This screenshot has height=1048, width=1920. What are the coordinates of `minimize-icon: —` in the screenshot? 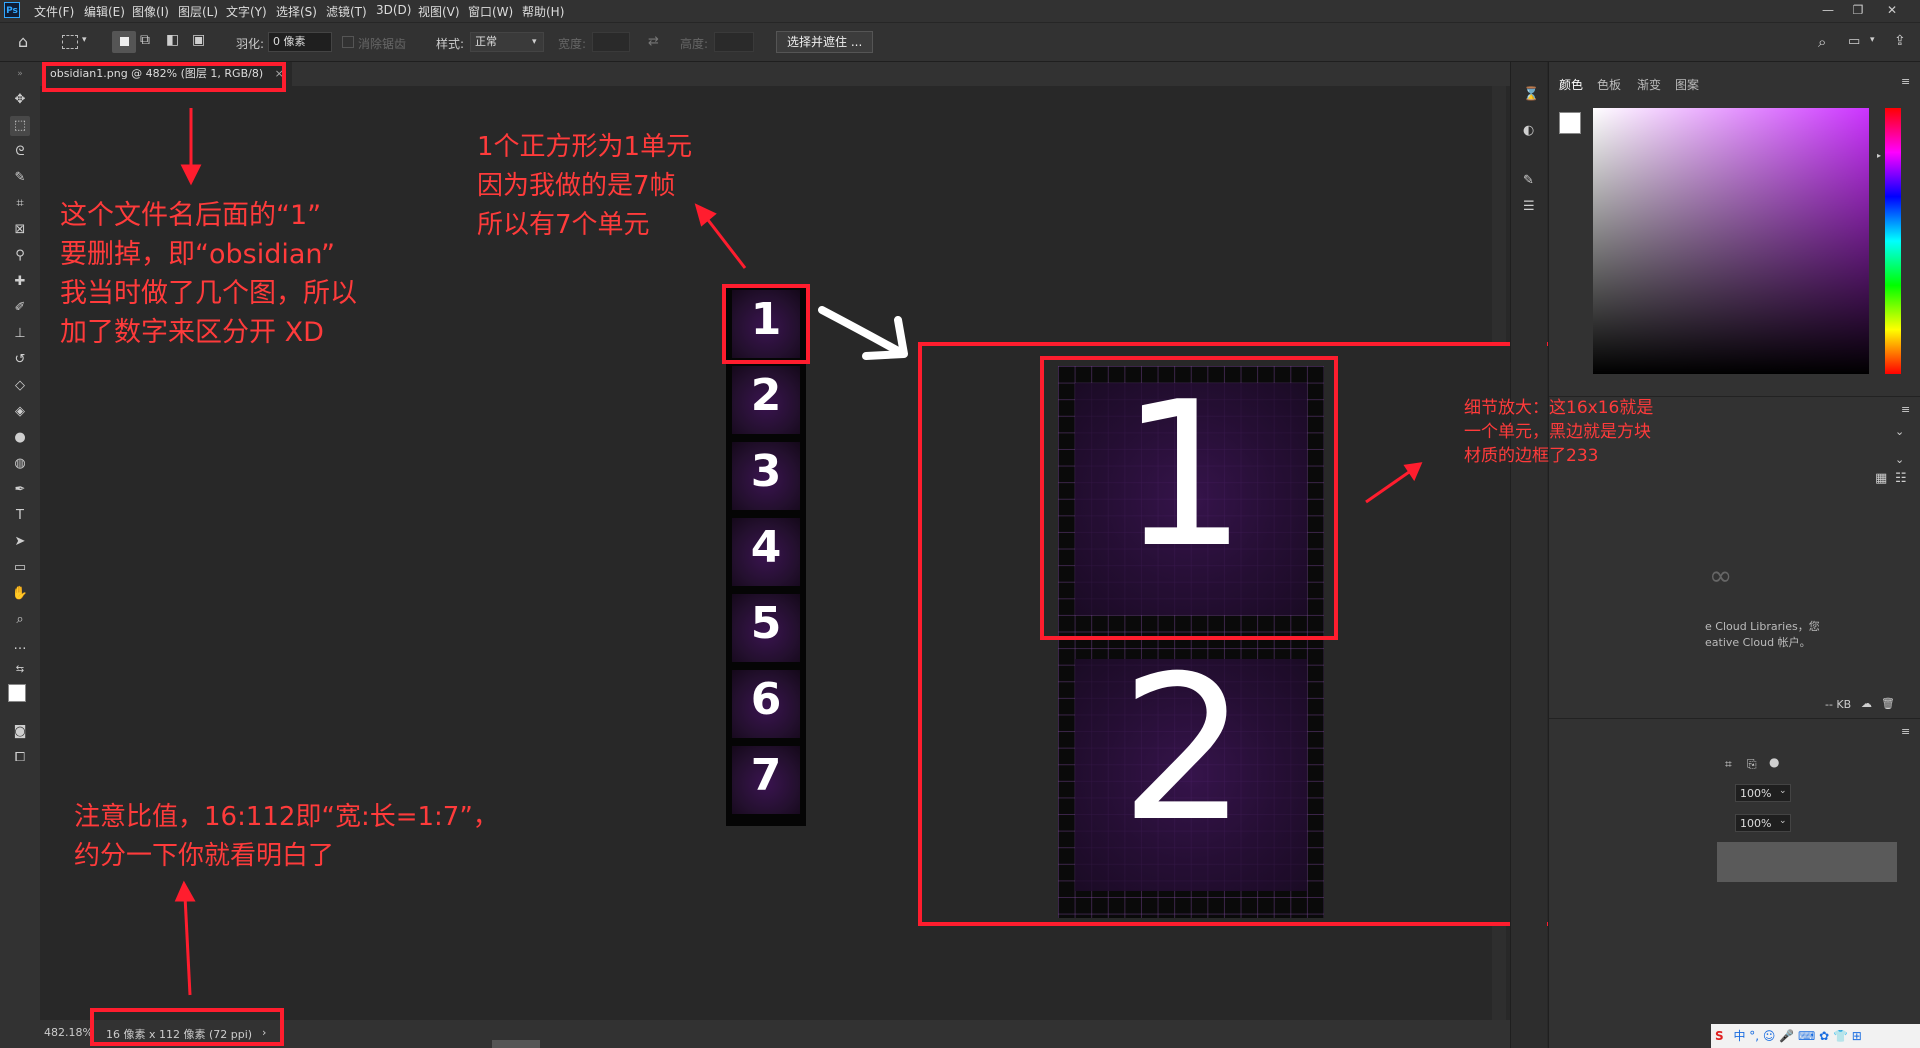 It's located at (1828, 10).